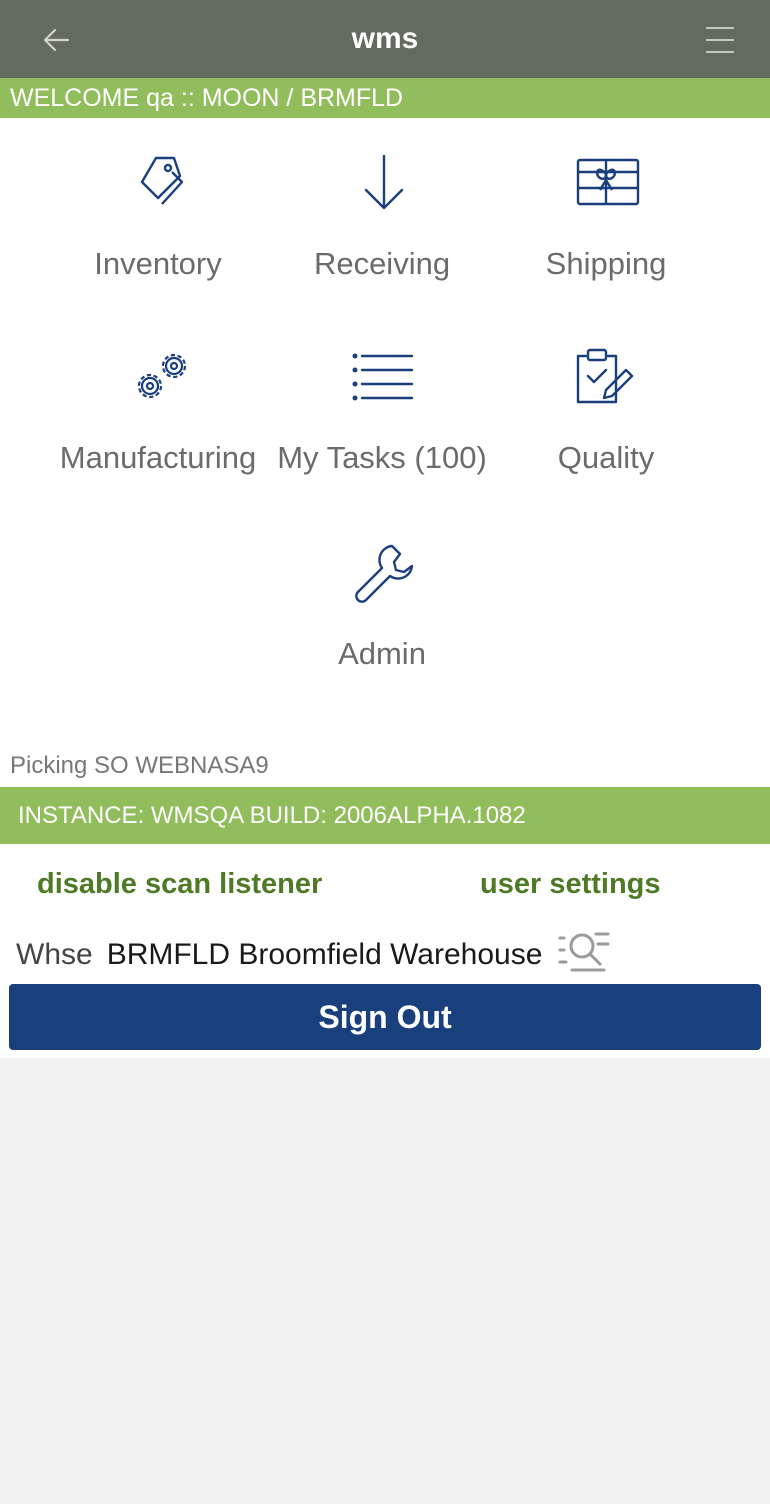 This screenshot has width=770, height=1504. I want to click on menu-tile-inventory: Inventory, so click(158, 232).